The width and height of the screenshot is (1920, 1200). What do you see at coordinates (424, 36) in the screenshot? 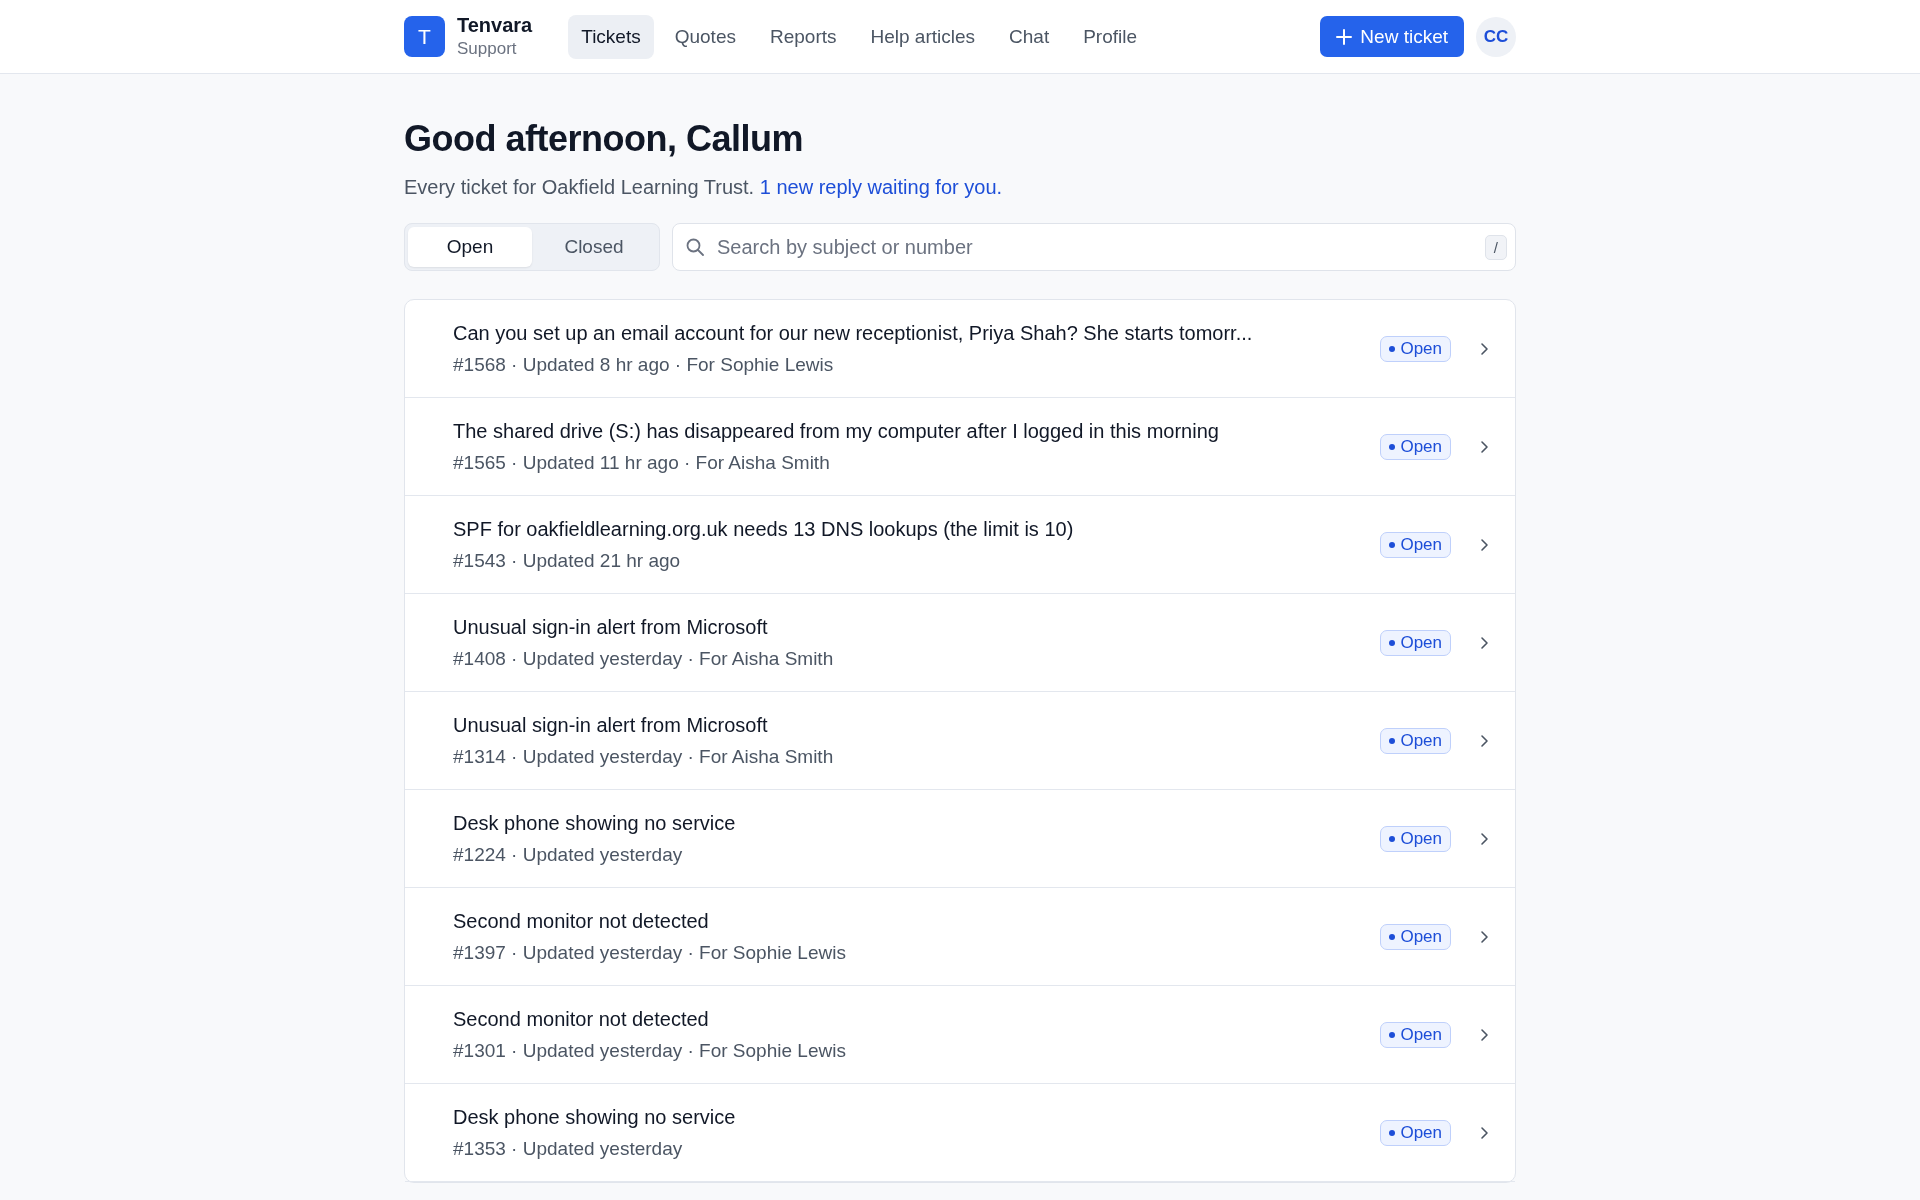
I see `logo-icon: T` at bounding box center [424, 36].